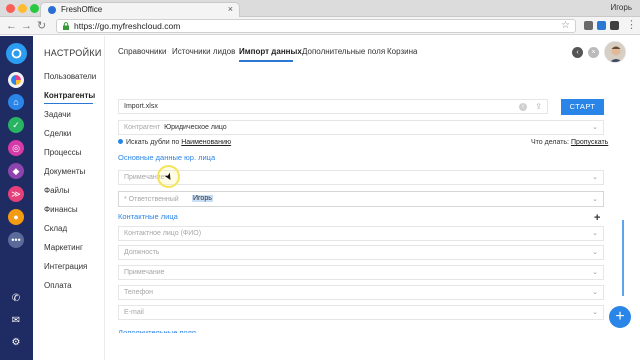  What do you see at coordinates (16, 148) in the screenshot?
I see `target-icon: ◎` at bounding box center [16, 148].